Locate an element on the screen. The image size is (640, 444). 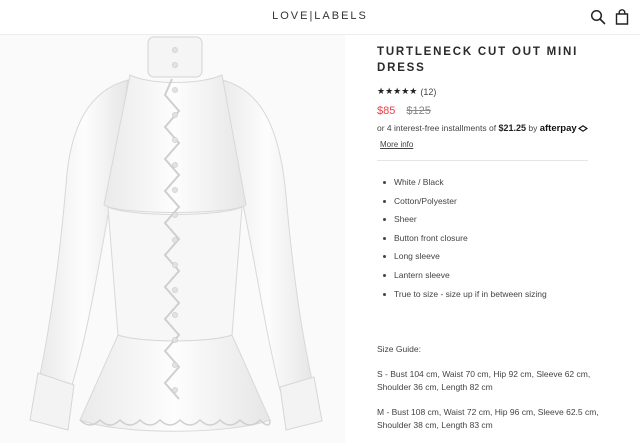
product-title: TURTLENECK CUT OUT MINI DRESS is located at coordinates (478, 60).